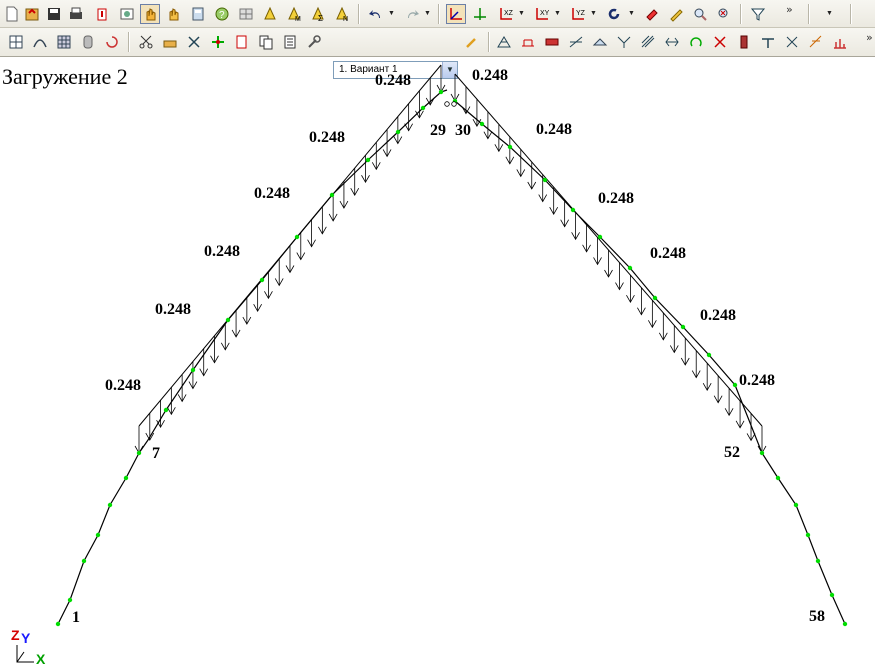 This screenshot has height=670, width=875. What do you see at coordinates (112, 42) in the screenshot?
I see `rotate-object-icon` at bounding box center [112, 42].